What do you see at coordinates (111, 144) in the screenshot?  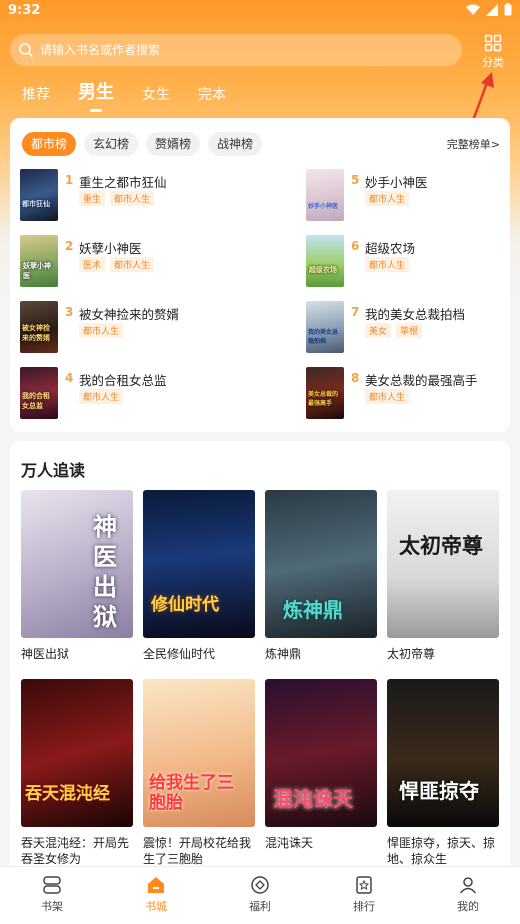 I see `rank-tab-fantasy: 玄幻榜` at bounding box center [111, 144].